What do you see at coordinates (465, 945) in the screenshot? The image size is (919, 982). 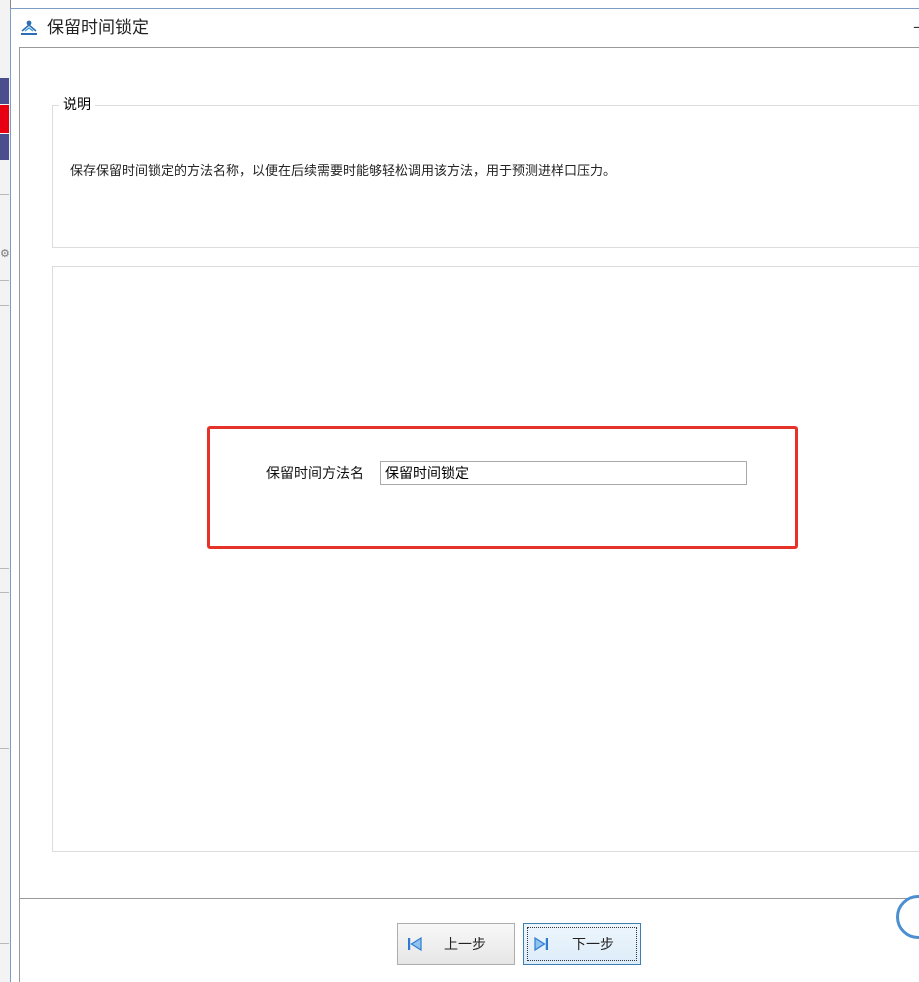 I see `previous-step-label: 上一步` at bounding box center [465, 945].